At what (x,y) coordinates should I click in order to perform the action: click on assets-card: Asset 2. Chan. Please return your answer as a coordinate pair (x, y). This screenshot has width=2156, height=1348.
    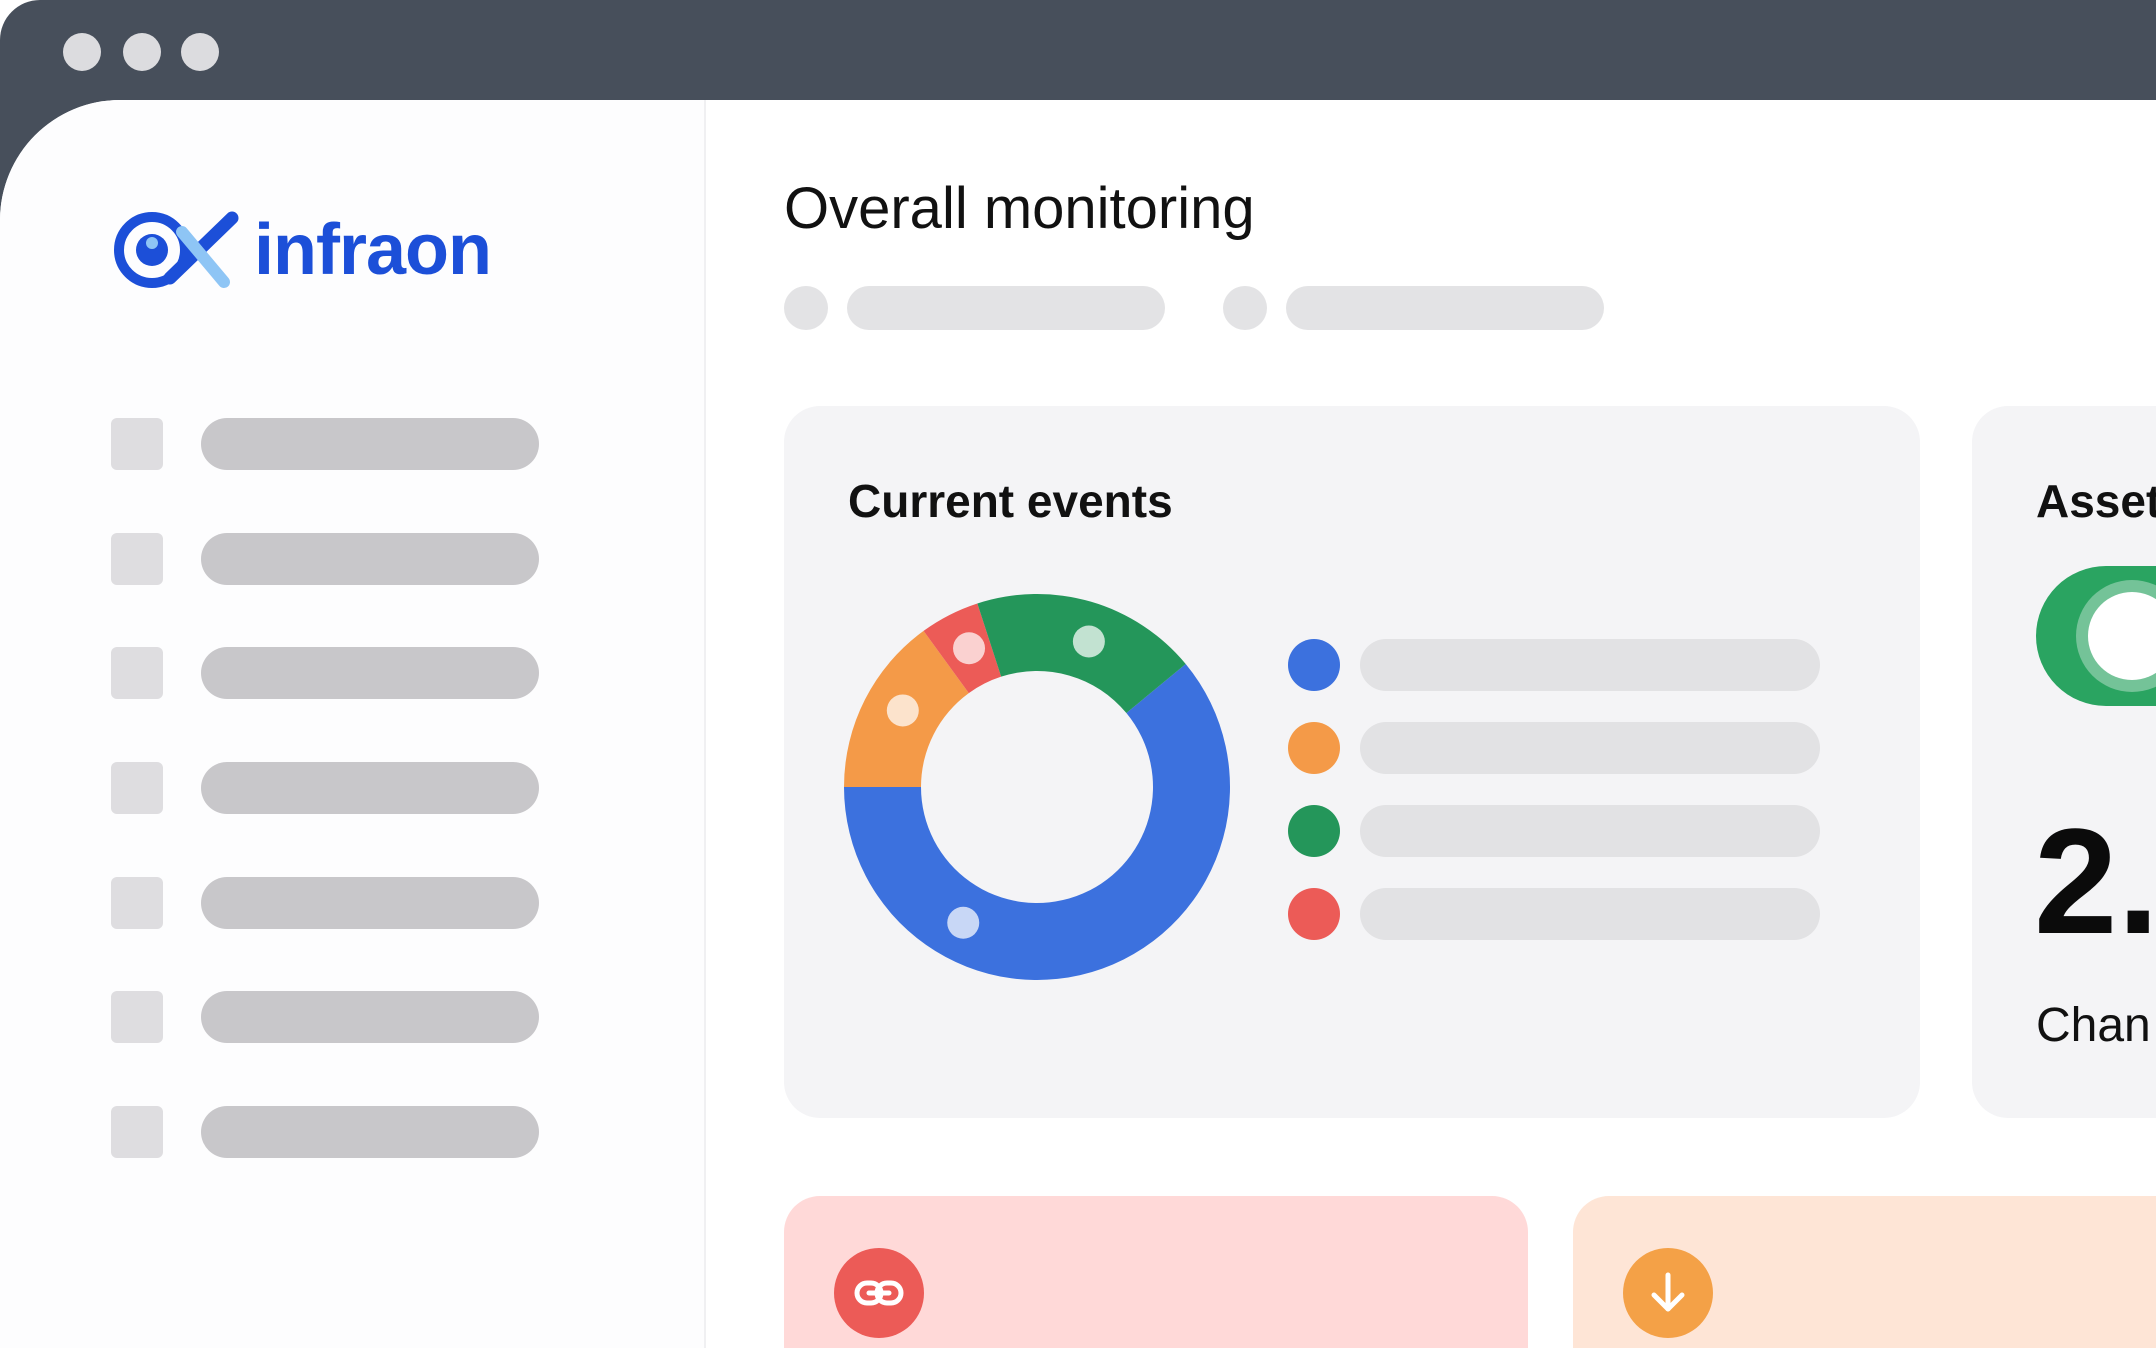
    Looking at the image, I should click on (2064, 762).